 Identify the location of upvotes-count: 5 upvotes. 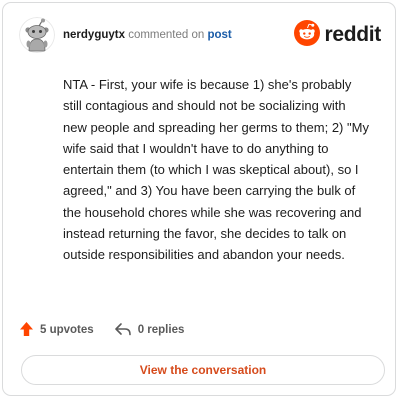
(67, 330).